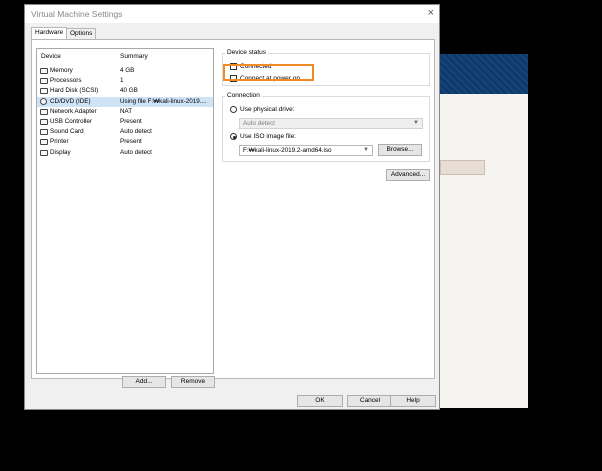 The width and height of the screenshot is (602, 471). What do you see at coordinates (268, 136) in the screenshot?
I see `use-iso-image-label: Use ISO image file:` at bounding box center [268, 136].